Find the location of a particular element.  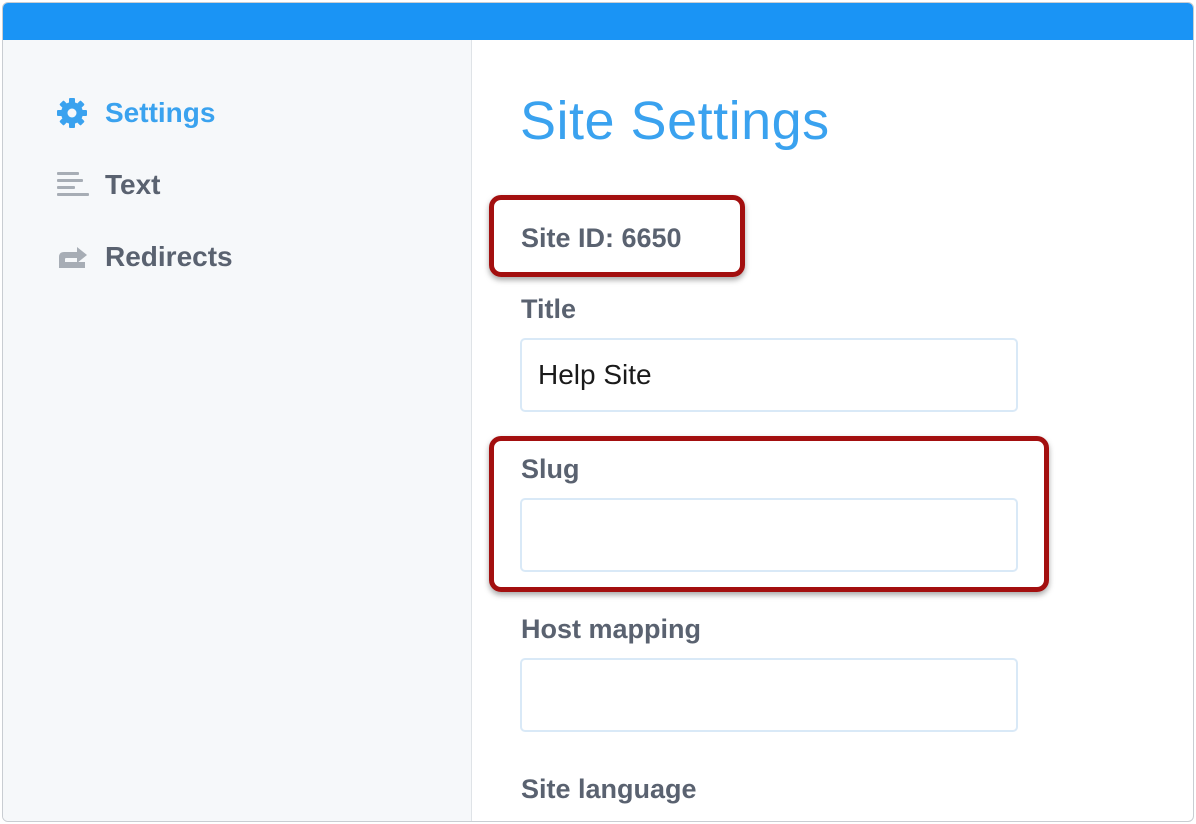

title-input is located at coordinates (769, 375).